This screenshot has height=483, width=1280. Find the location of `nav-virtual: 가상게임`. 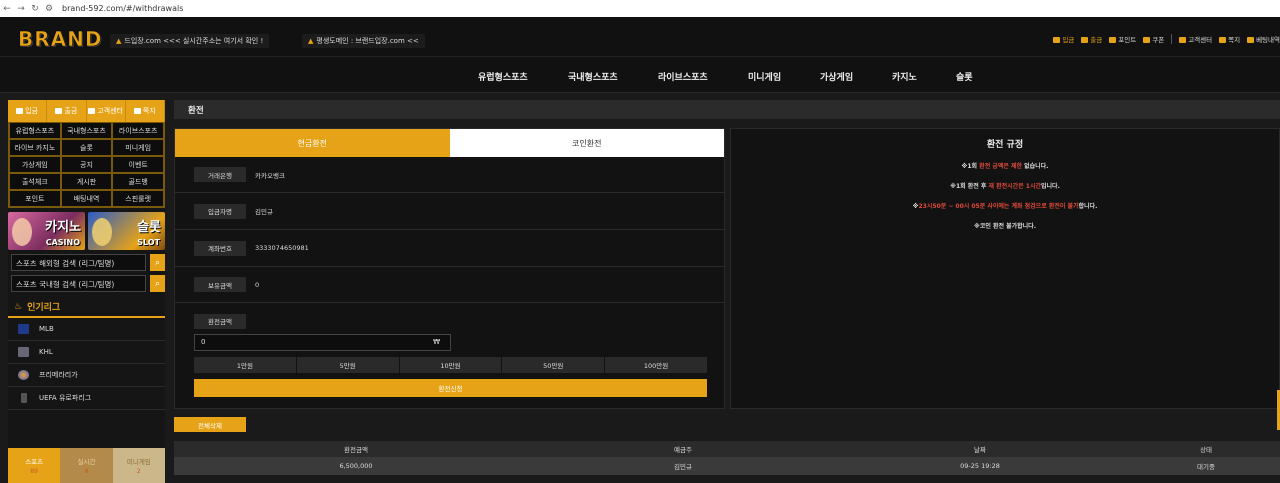

nav-virtual: 가상게임 is located at coordinates (836, 76).